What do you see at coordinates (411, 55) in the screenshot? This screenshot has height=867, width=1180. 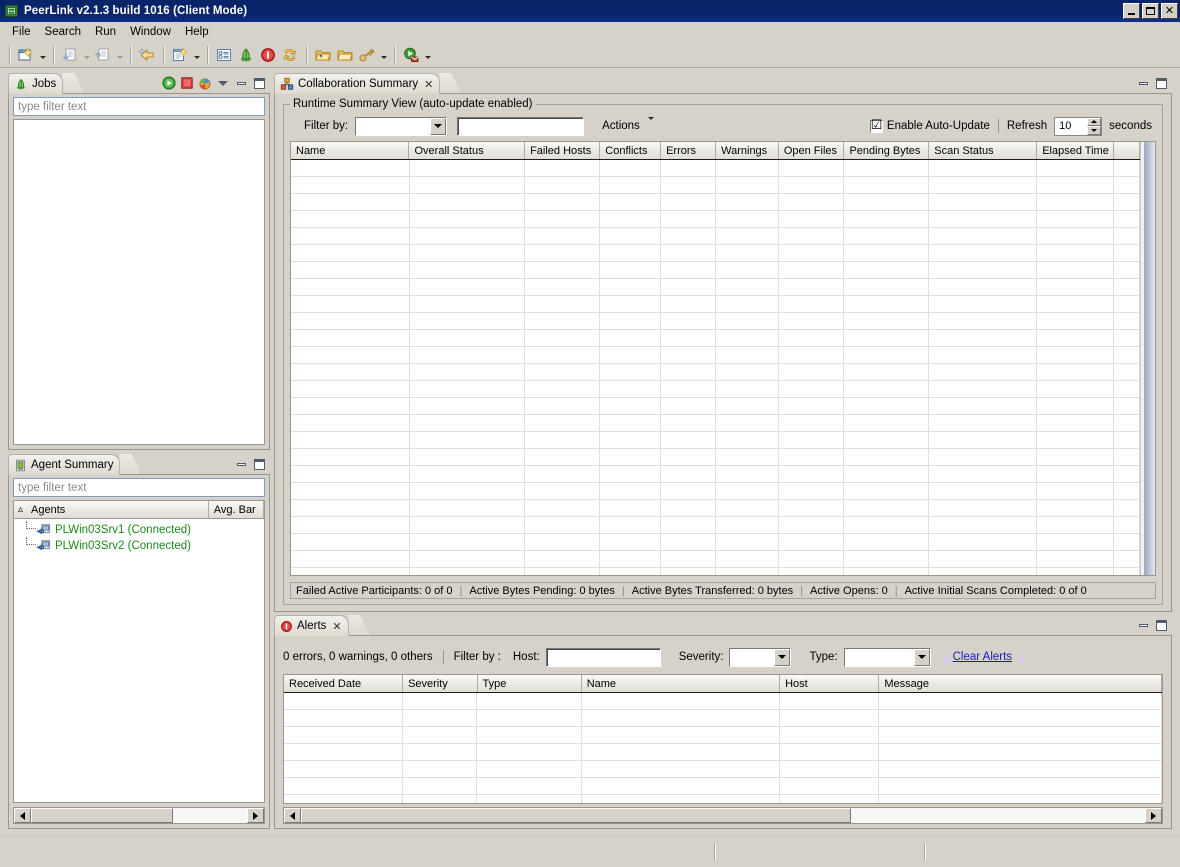 I see `run-agent-icon` at bounding box center [411, 55].